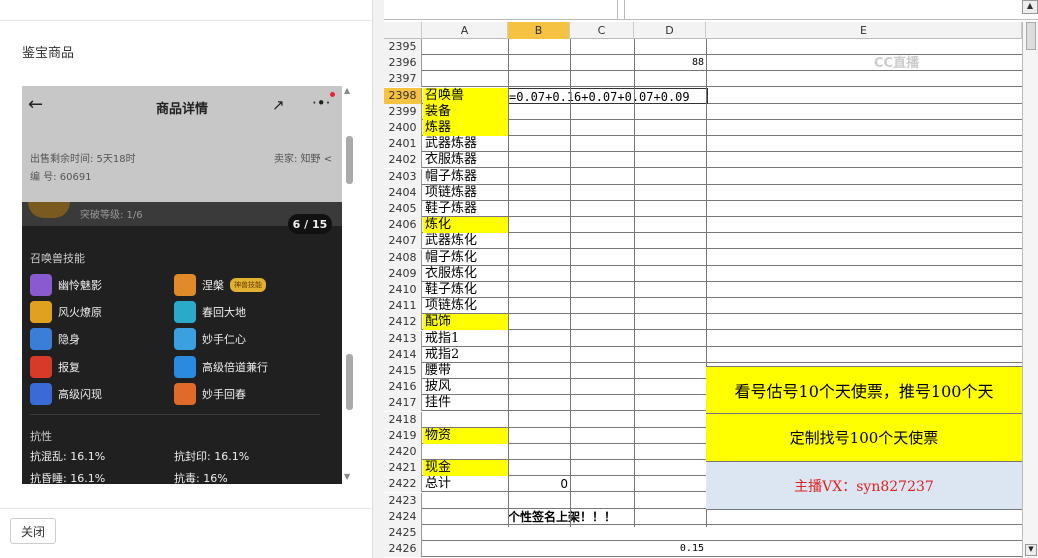 The height and width of the screenshot is (558, 1038). Describe the element at coordinates (465, 241) in the screenshot. I see `cell-a: 武器炼化` at that location.